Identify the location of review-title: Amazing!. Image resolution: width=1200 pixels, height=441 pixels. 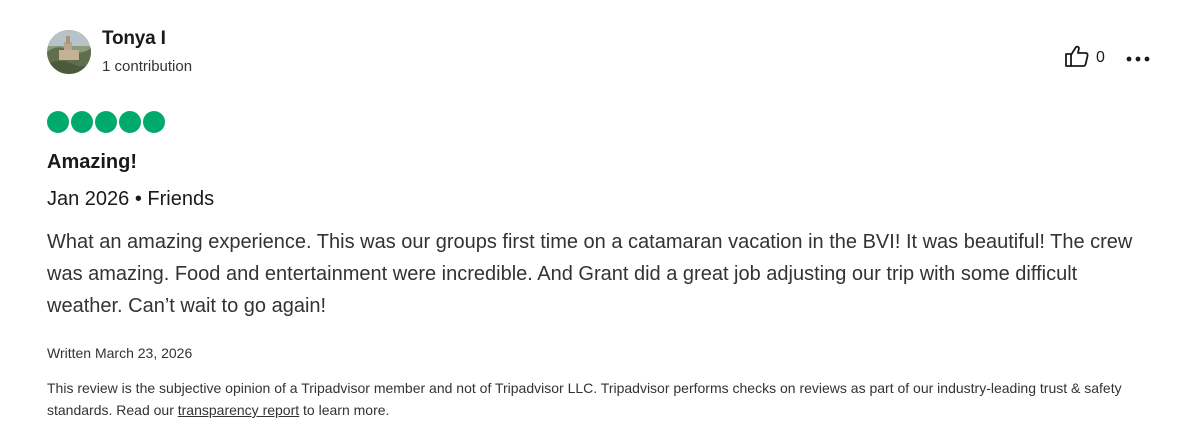
(92, 162).